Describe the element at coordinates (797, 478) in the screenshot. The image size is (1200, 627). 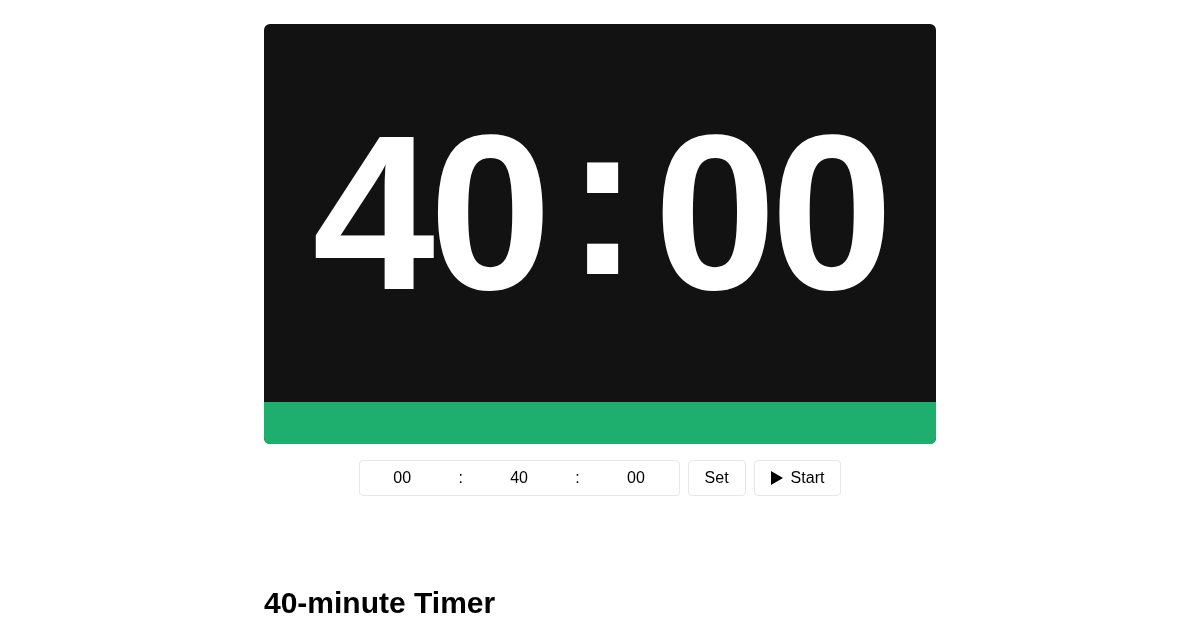
I see `start-button: Start` at that location.